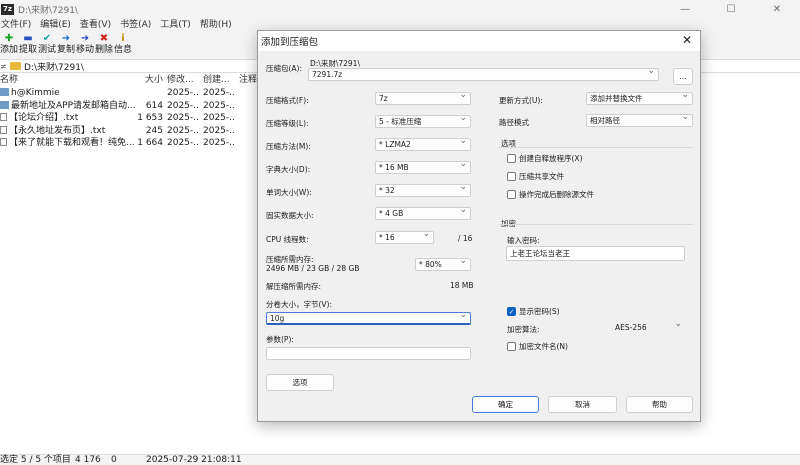 The image size is (800, 465). What do you see at coordinates (523, 329) in the screenshot?
I see `encryption-method-label: 加密算法:` at bounding box center [523, 329].